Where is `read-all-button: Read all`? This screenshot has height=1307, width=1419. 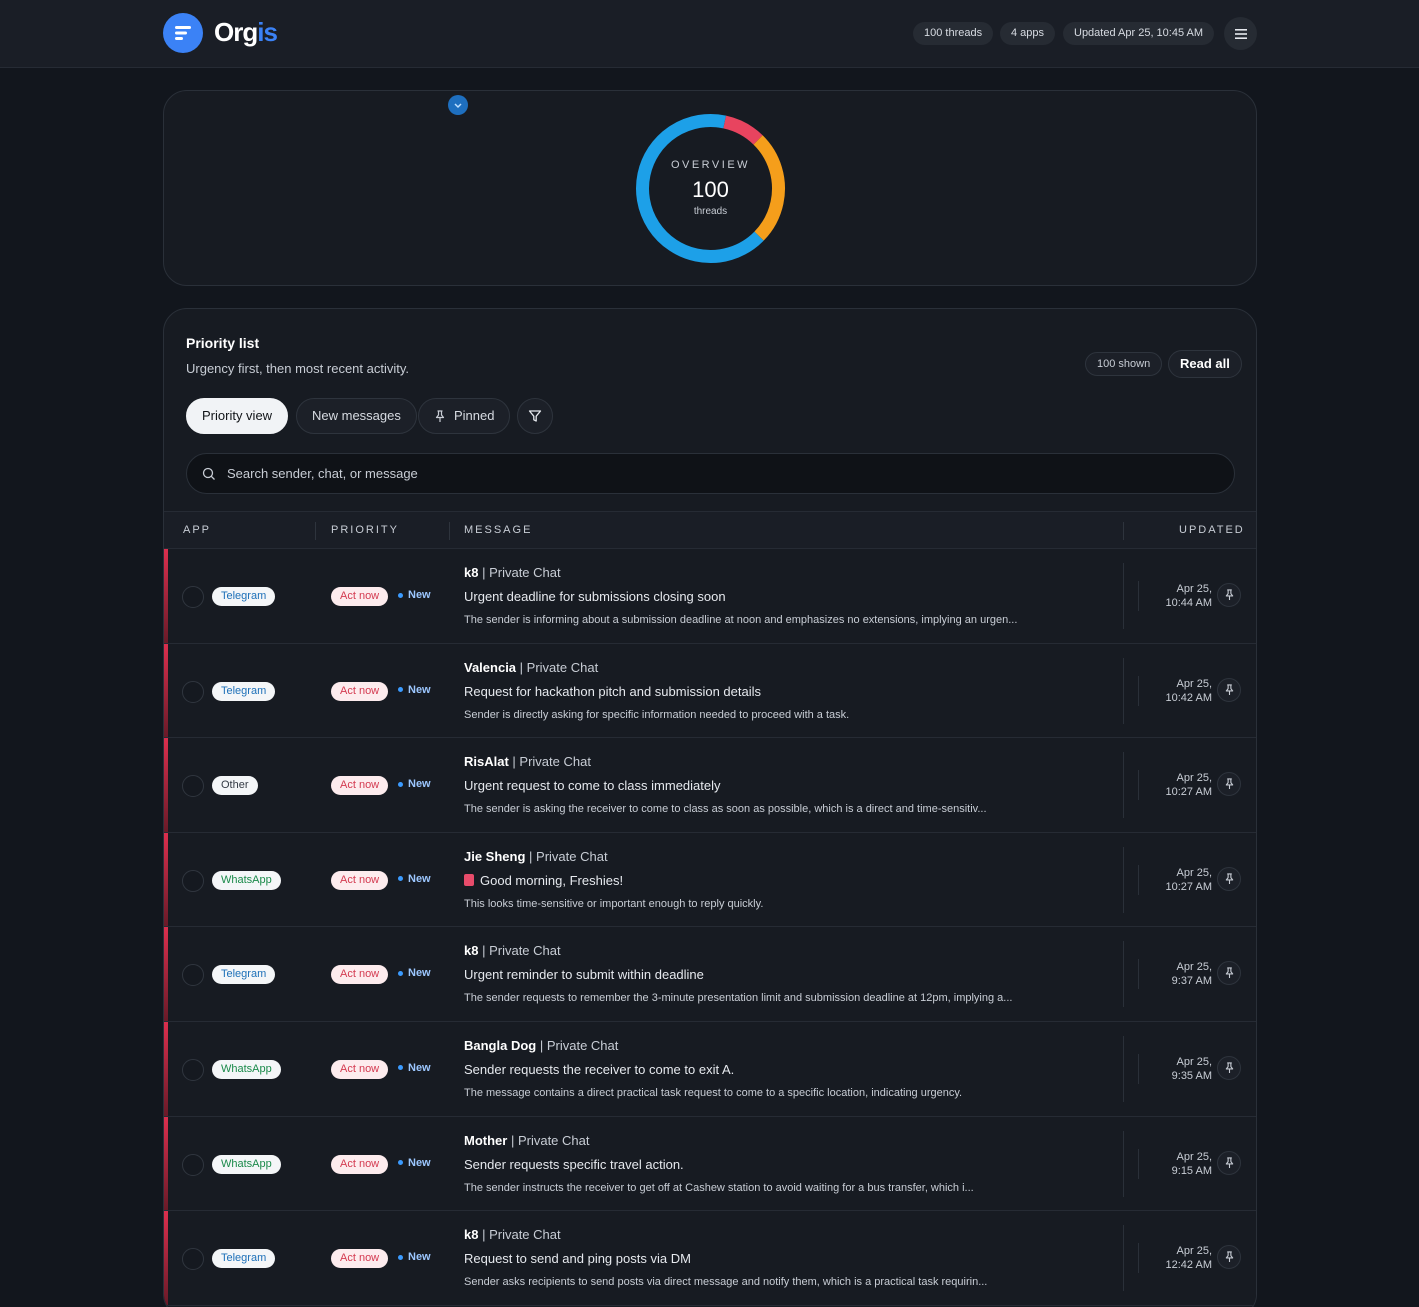 read-all-button: Read all is located at coordinates (1205, 364).